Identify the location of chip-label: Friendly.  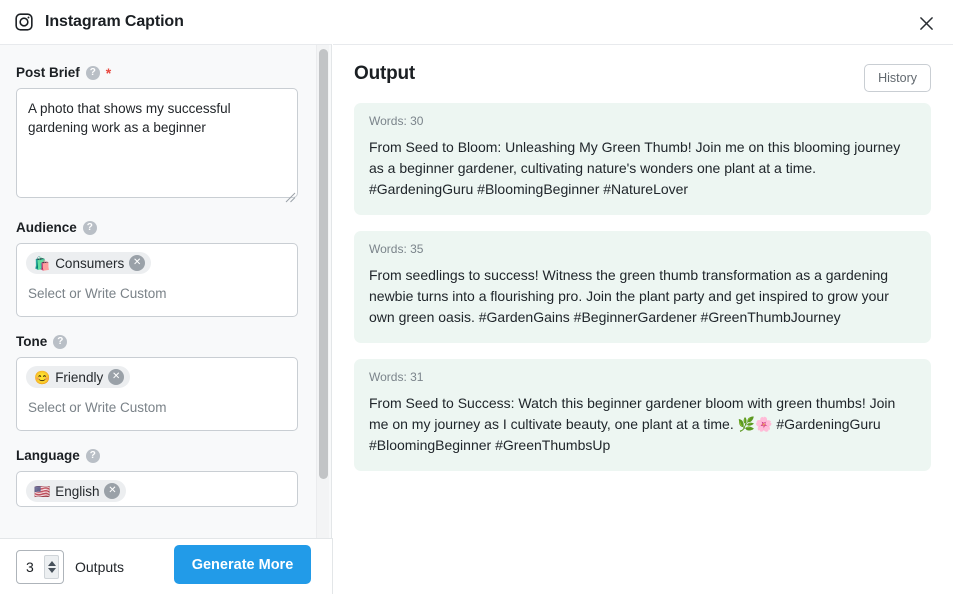
(79, 377).